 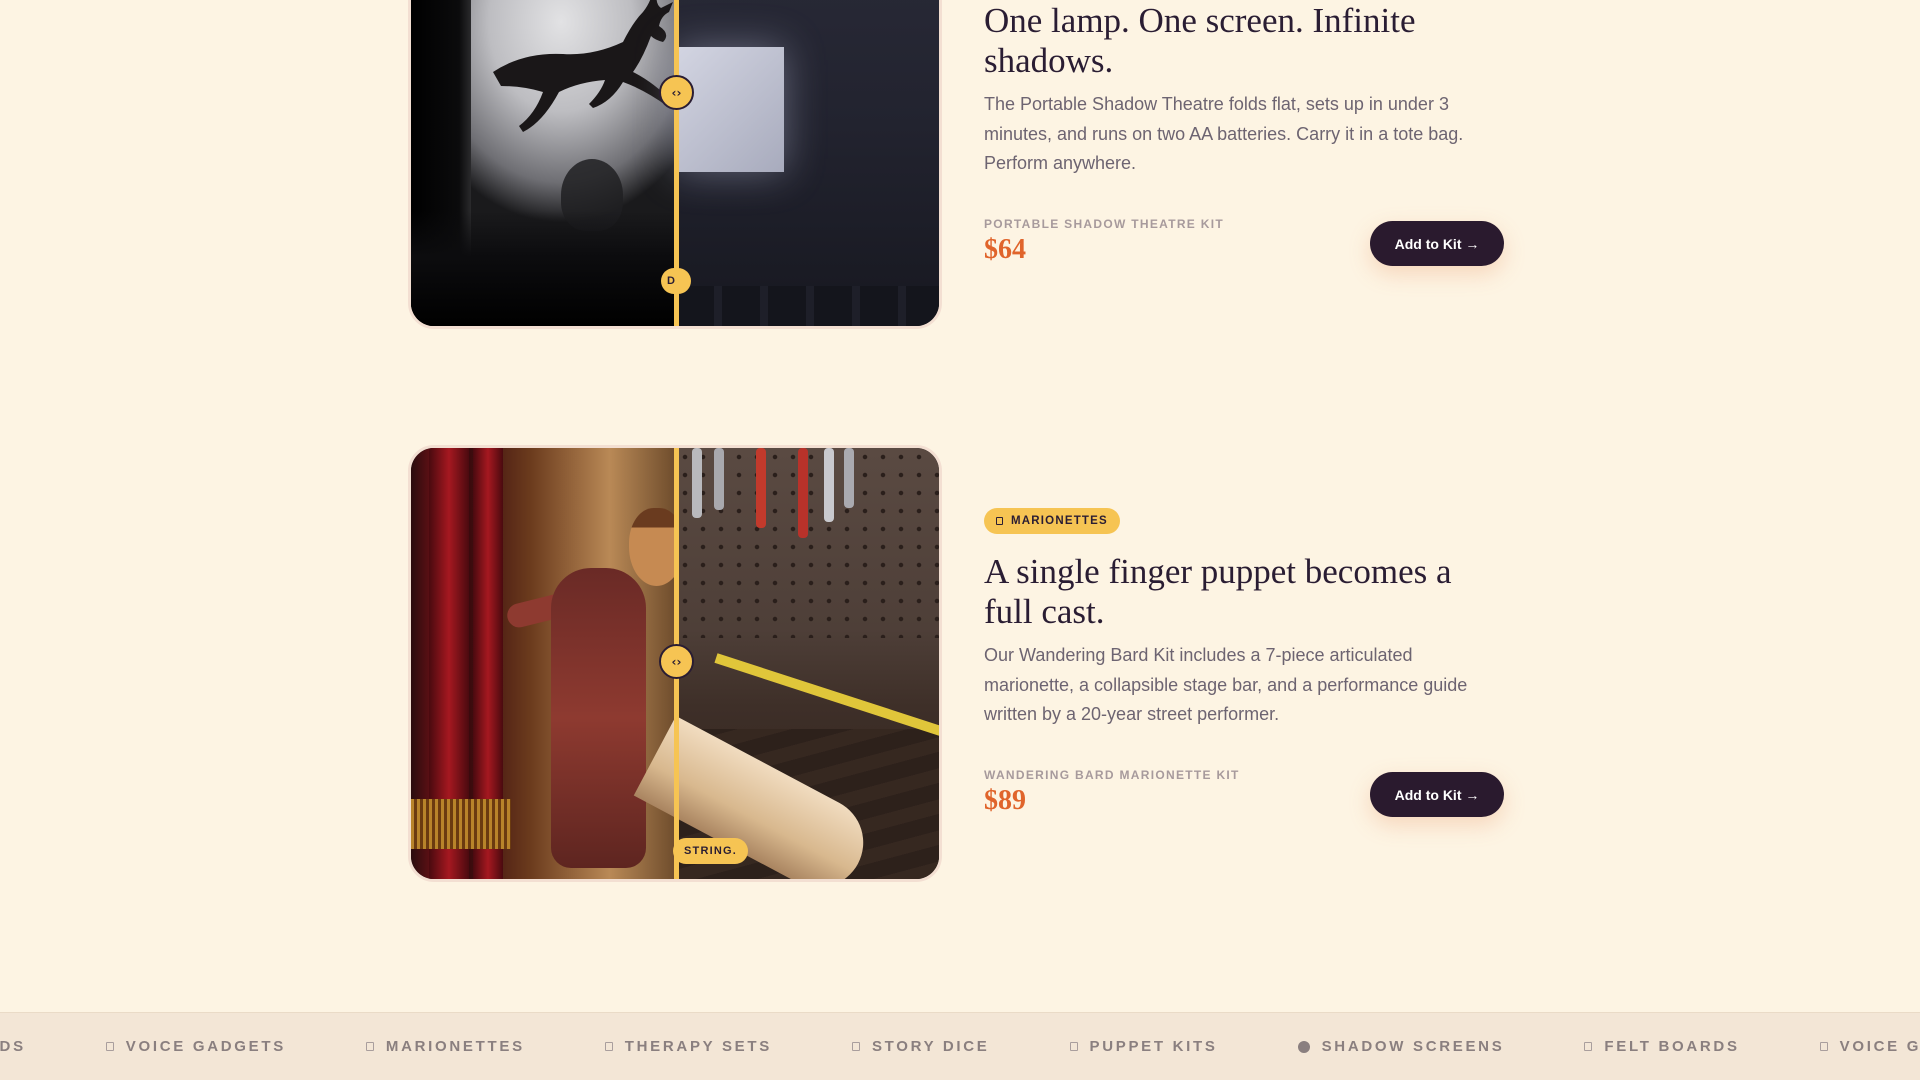 What do you see at coordinates (1672, 1046) in the screenshot?
I see `ticker-item-label: FELT BOARDS` at bounding box center [1672, 1046].